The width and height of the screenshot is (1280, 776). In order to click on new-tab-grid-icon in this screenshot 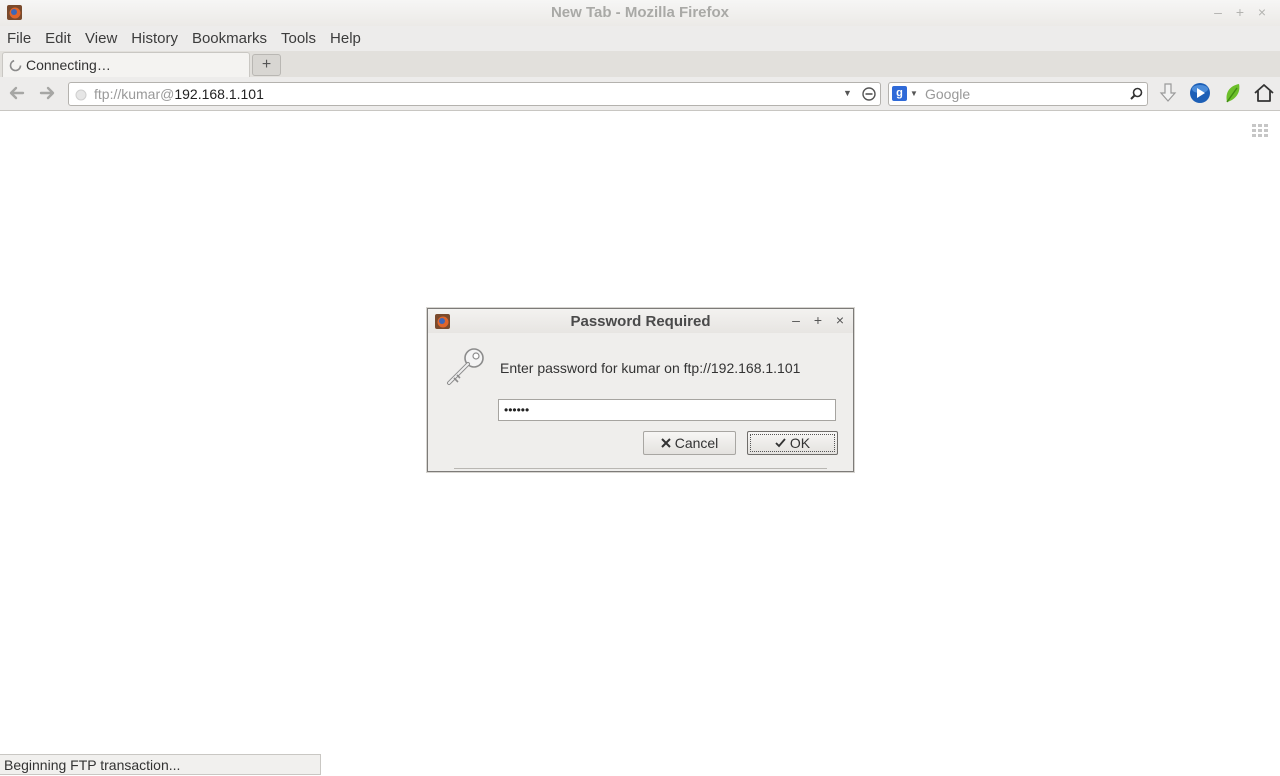, I will do `click(1260, 132)`.